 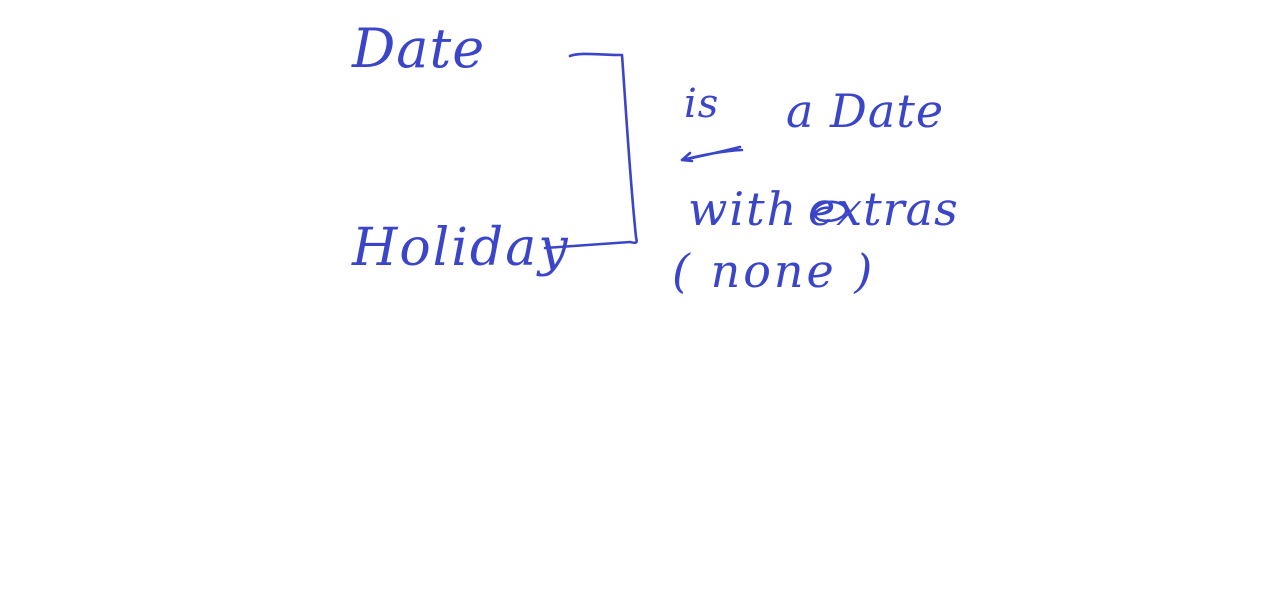 What do you see at coordinates (743, 209) in the screenshot?
I see `extras-prefix-label: with` at bounding box center [743, 209].